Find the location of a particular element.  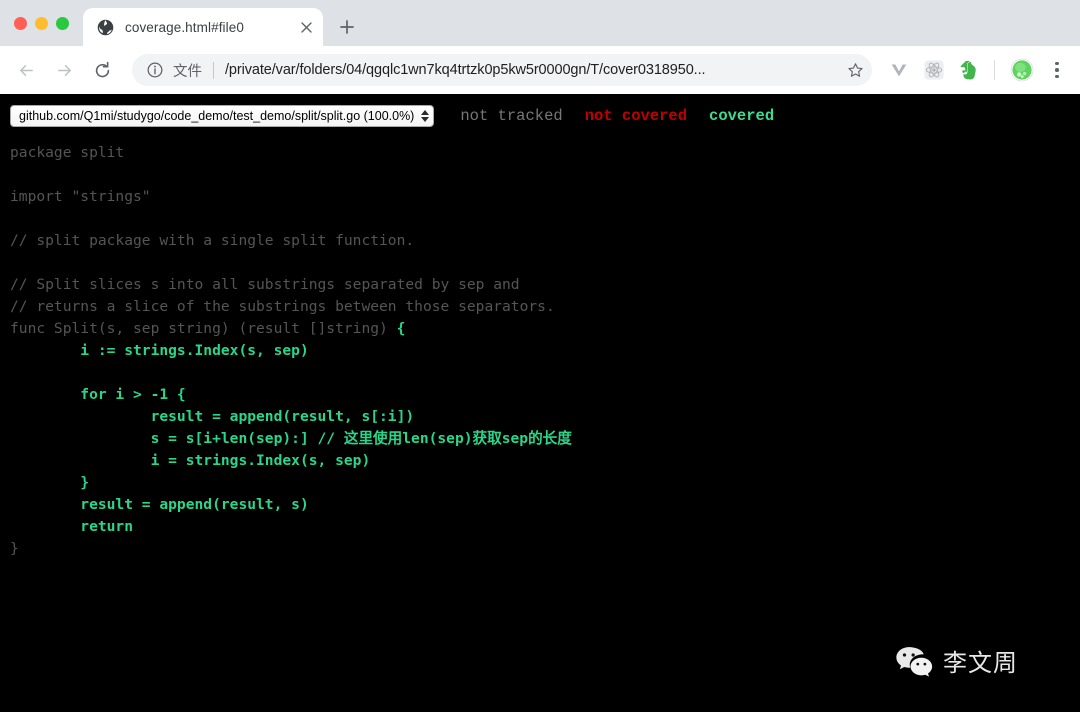

browser-menu-button is located at coordinates (1057, 70).